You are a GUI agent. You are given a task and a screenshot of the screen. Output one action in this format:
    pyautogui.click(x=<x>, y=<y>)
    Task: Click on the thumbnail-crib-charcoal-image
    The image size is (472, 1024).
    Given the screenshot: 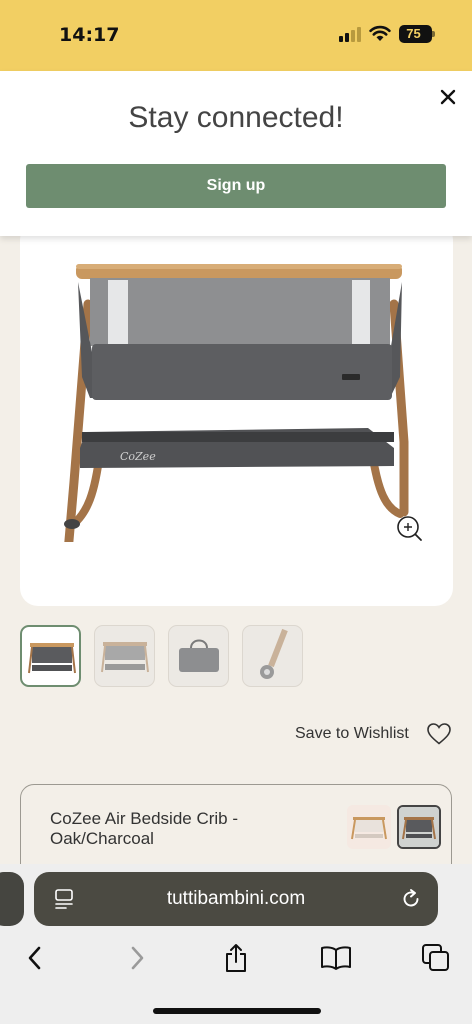 What is the action you would take?
    pyautogui.click(x=52, y=658)
    